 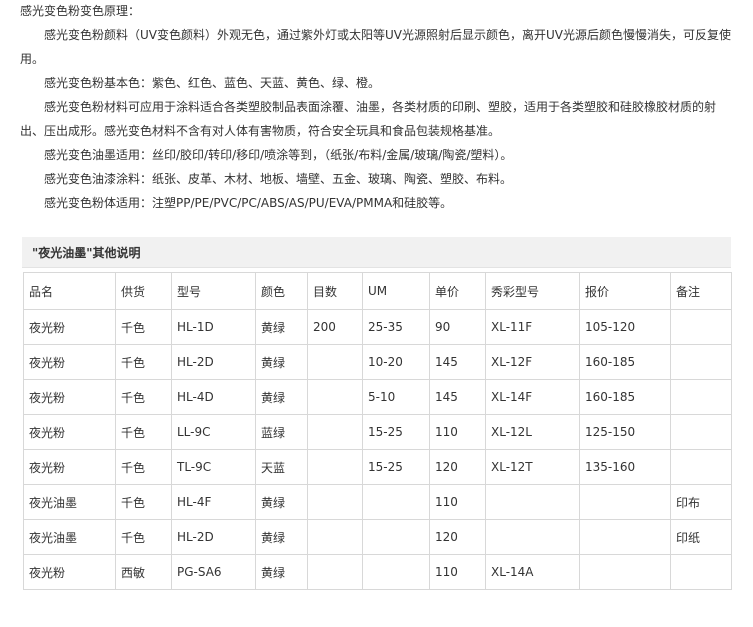 I want to click on table-row: 夜光粉 千色 LL-9C 蓝绿 15-25 110 XL-12L 125-150, so click(x=377, y=432).